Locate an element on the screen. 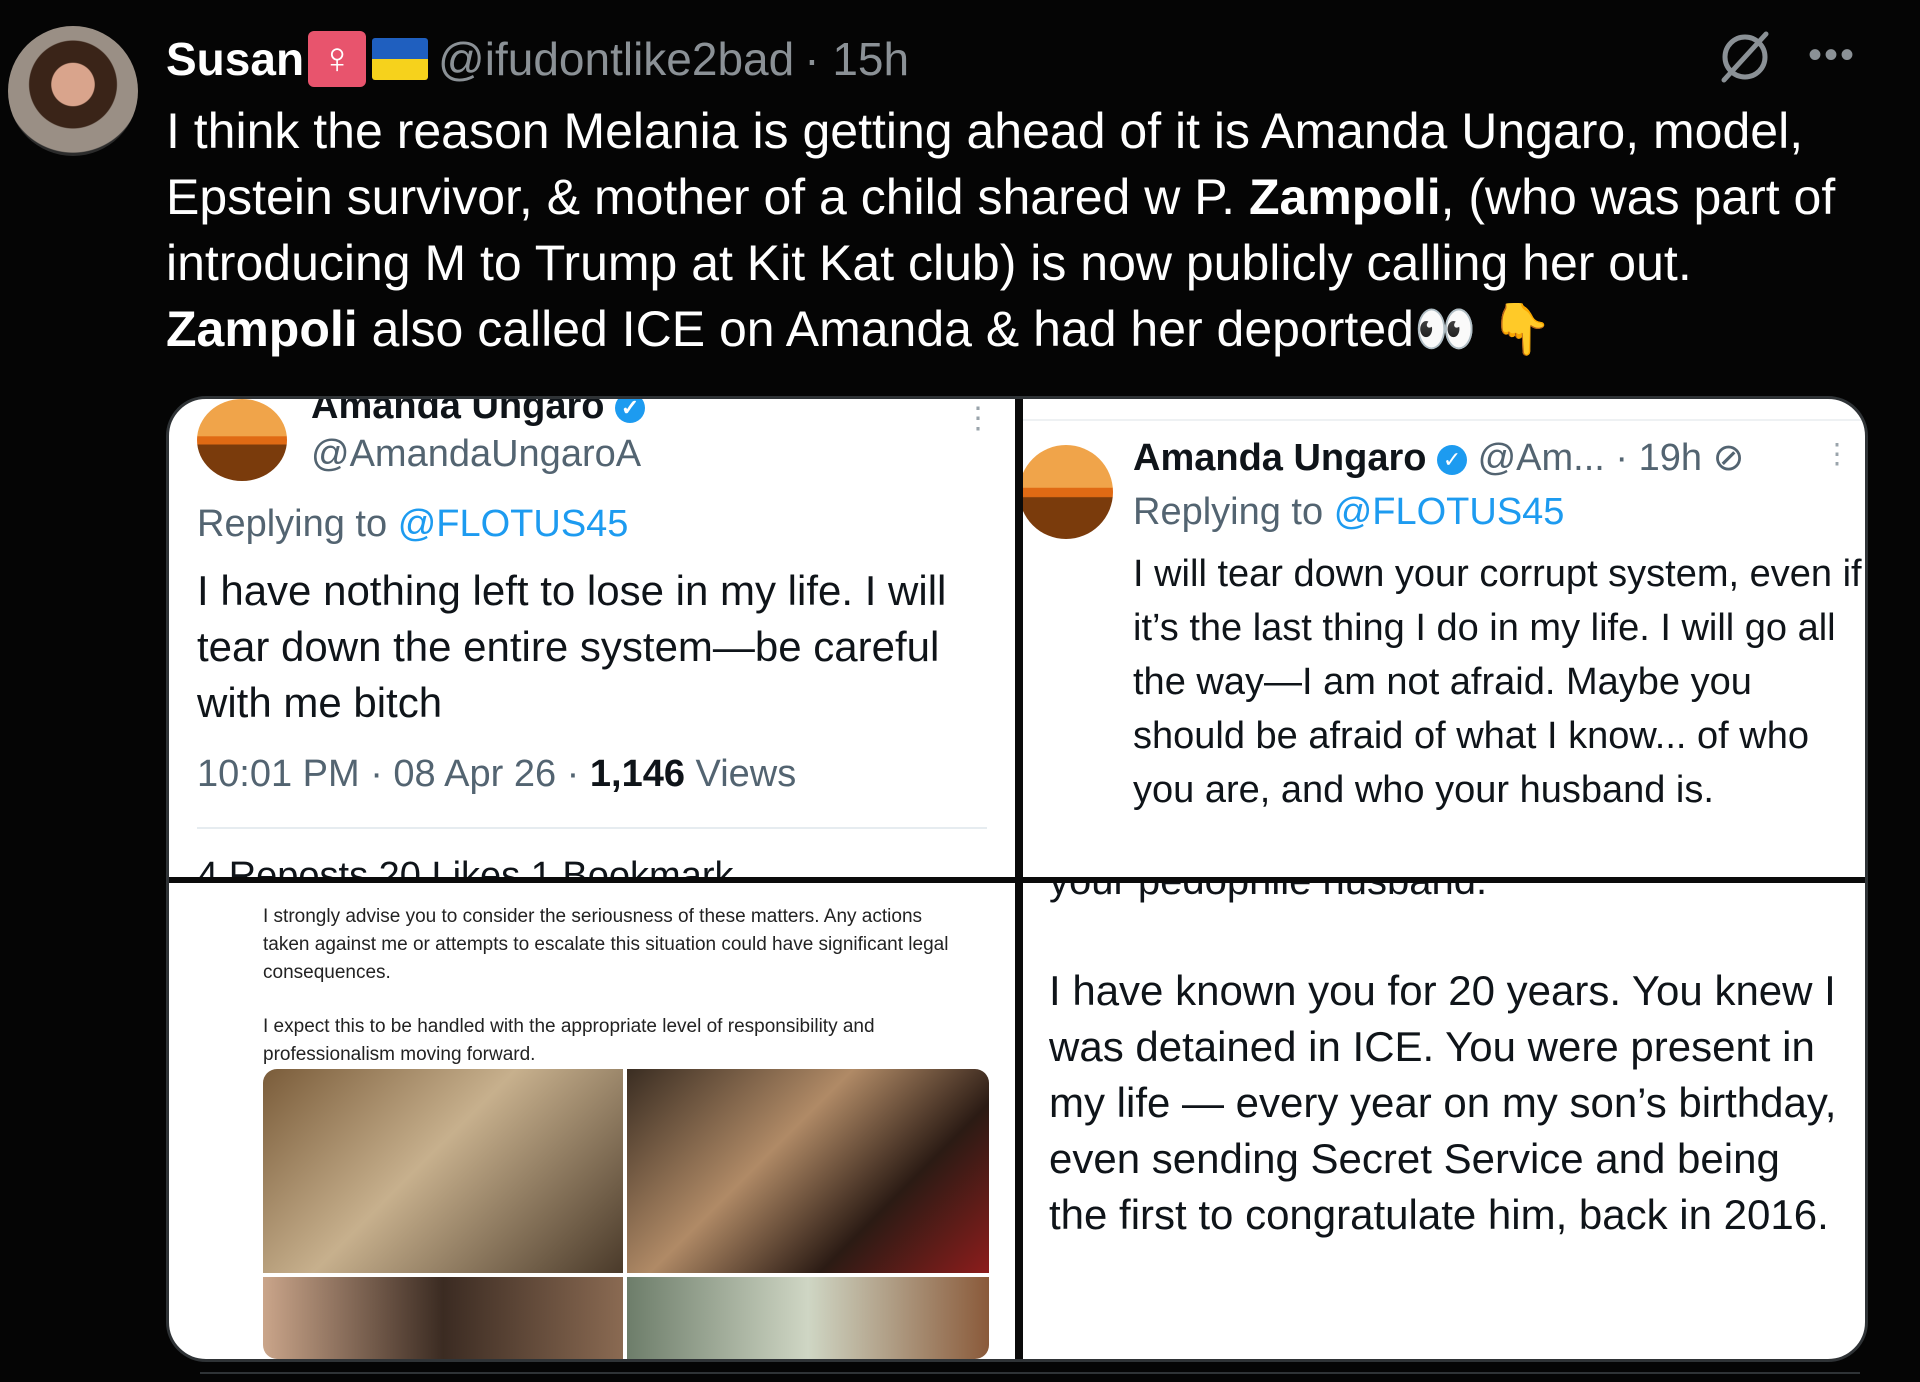 The height and width of the screenshot is (1382, 1920). post-header: Susan ♀ @ifudontlike2bad · 15h is located at coordinates (537, 59).